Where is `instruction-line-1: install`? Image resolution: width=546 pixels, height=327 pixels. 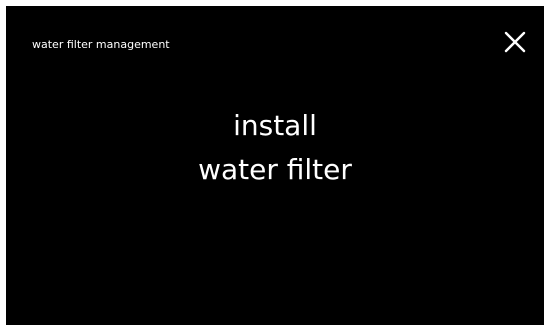 instruction-line-1: install is located at coordinates (275, 125).